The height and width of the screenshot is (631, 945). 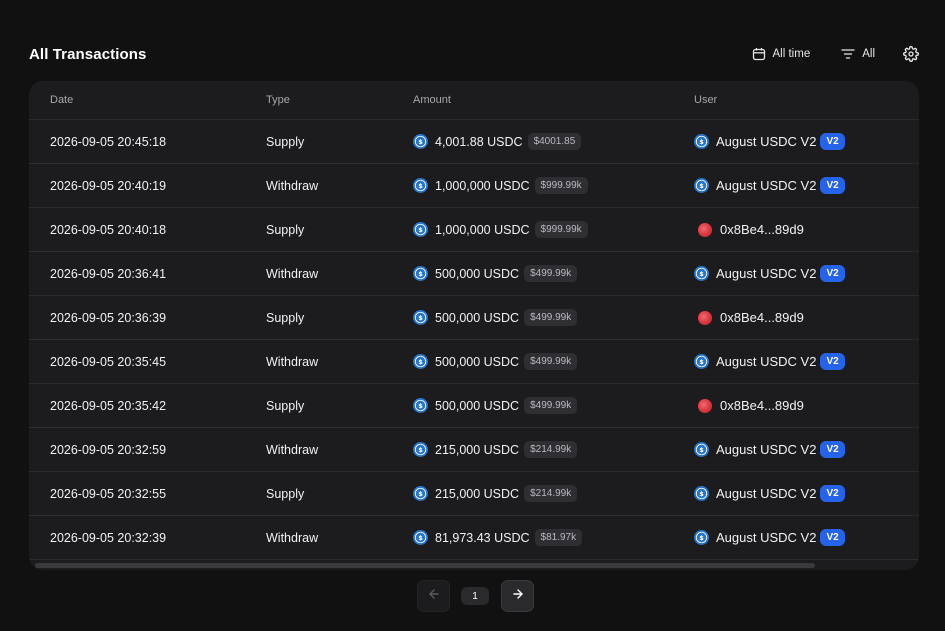 What do you see at coordinates (554, 141) in the screenshot?
I see `usd-value-badge: $4001.85` at bounding box center [554, 141].